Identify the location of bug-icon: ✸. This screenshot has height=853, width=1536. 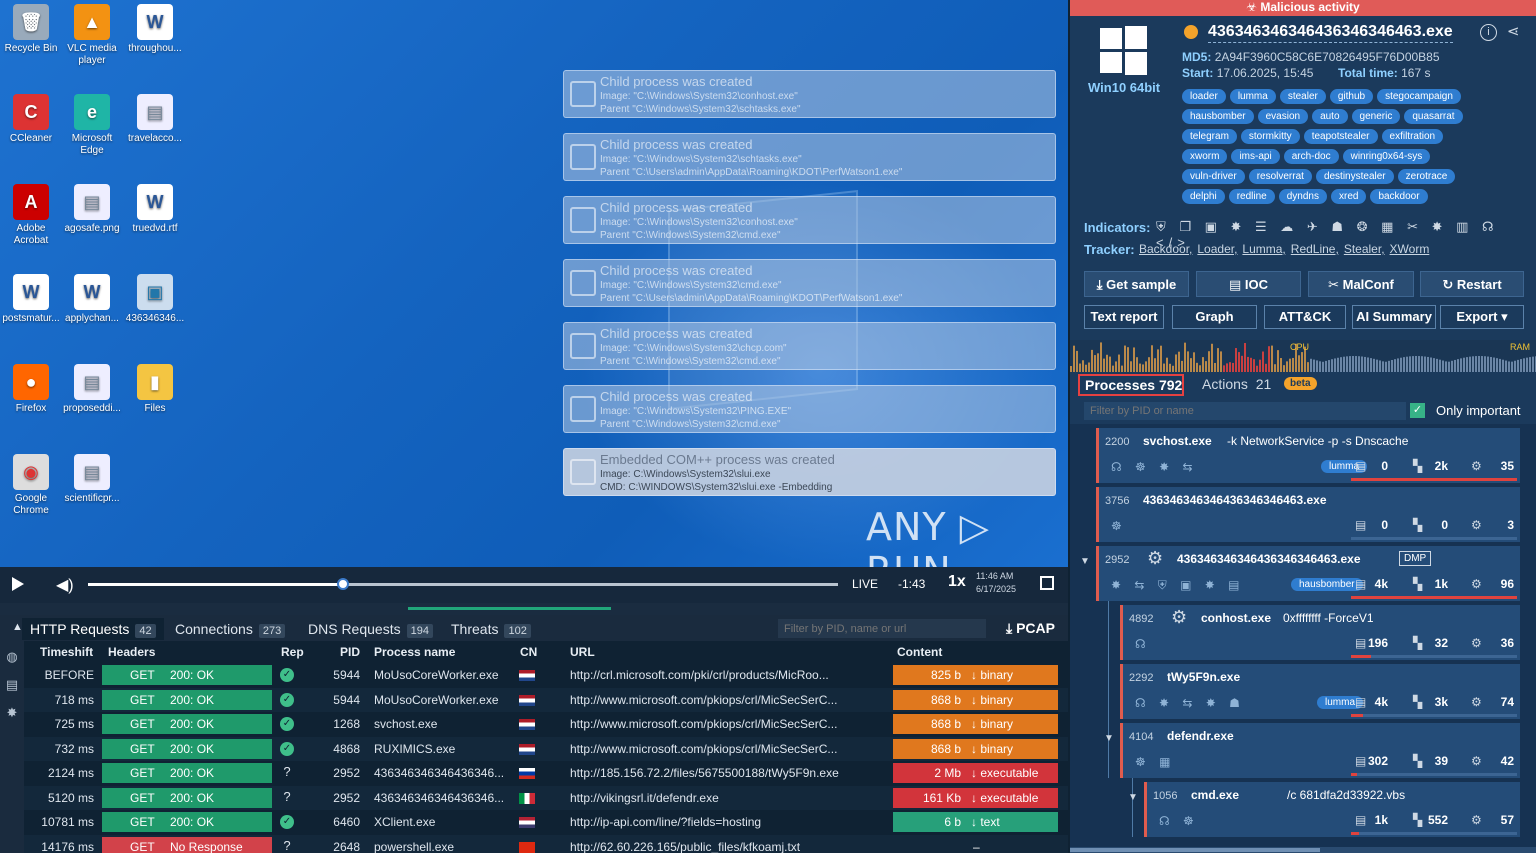
(12, 713).